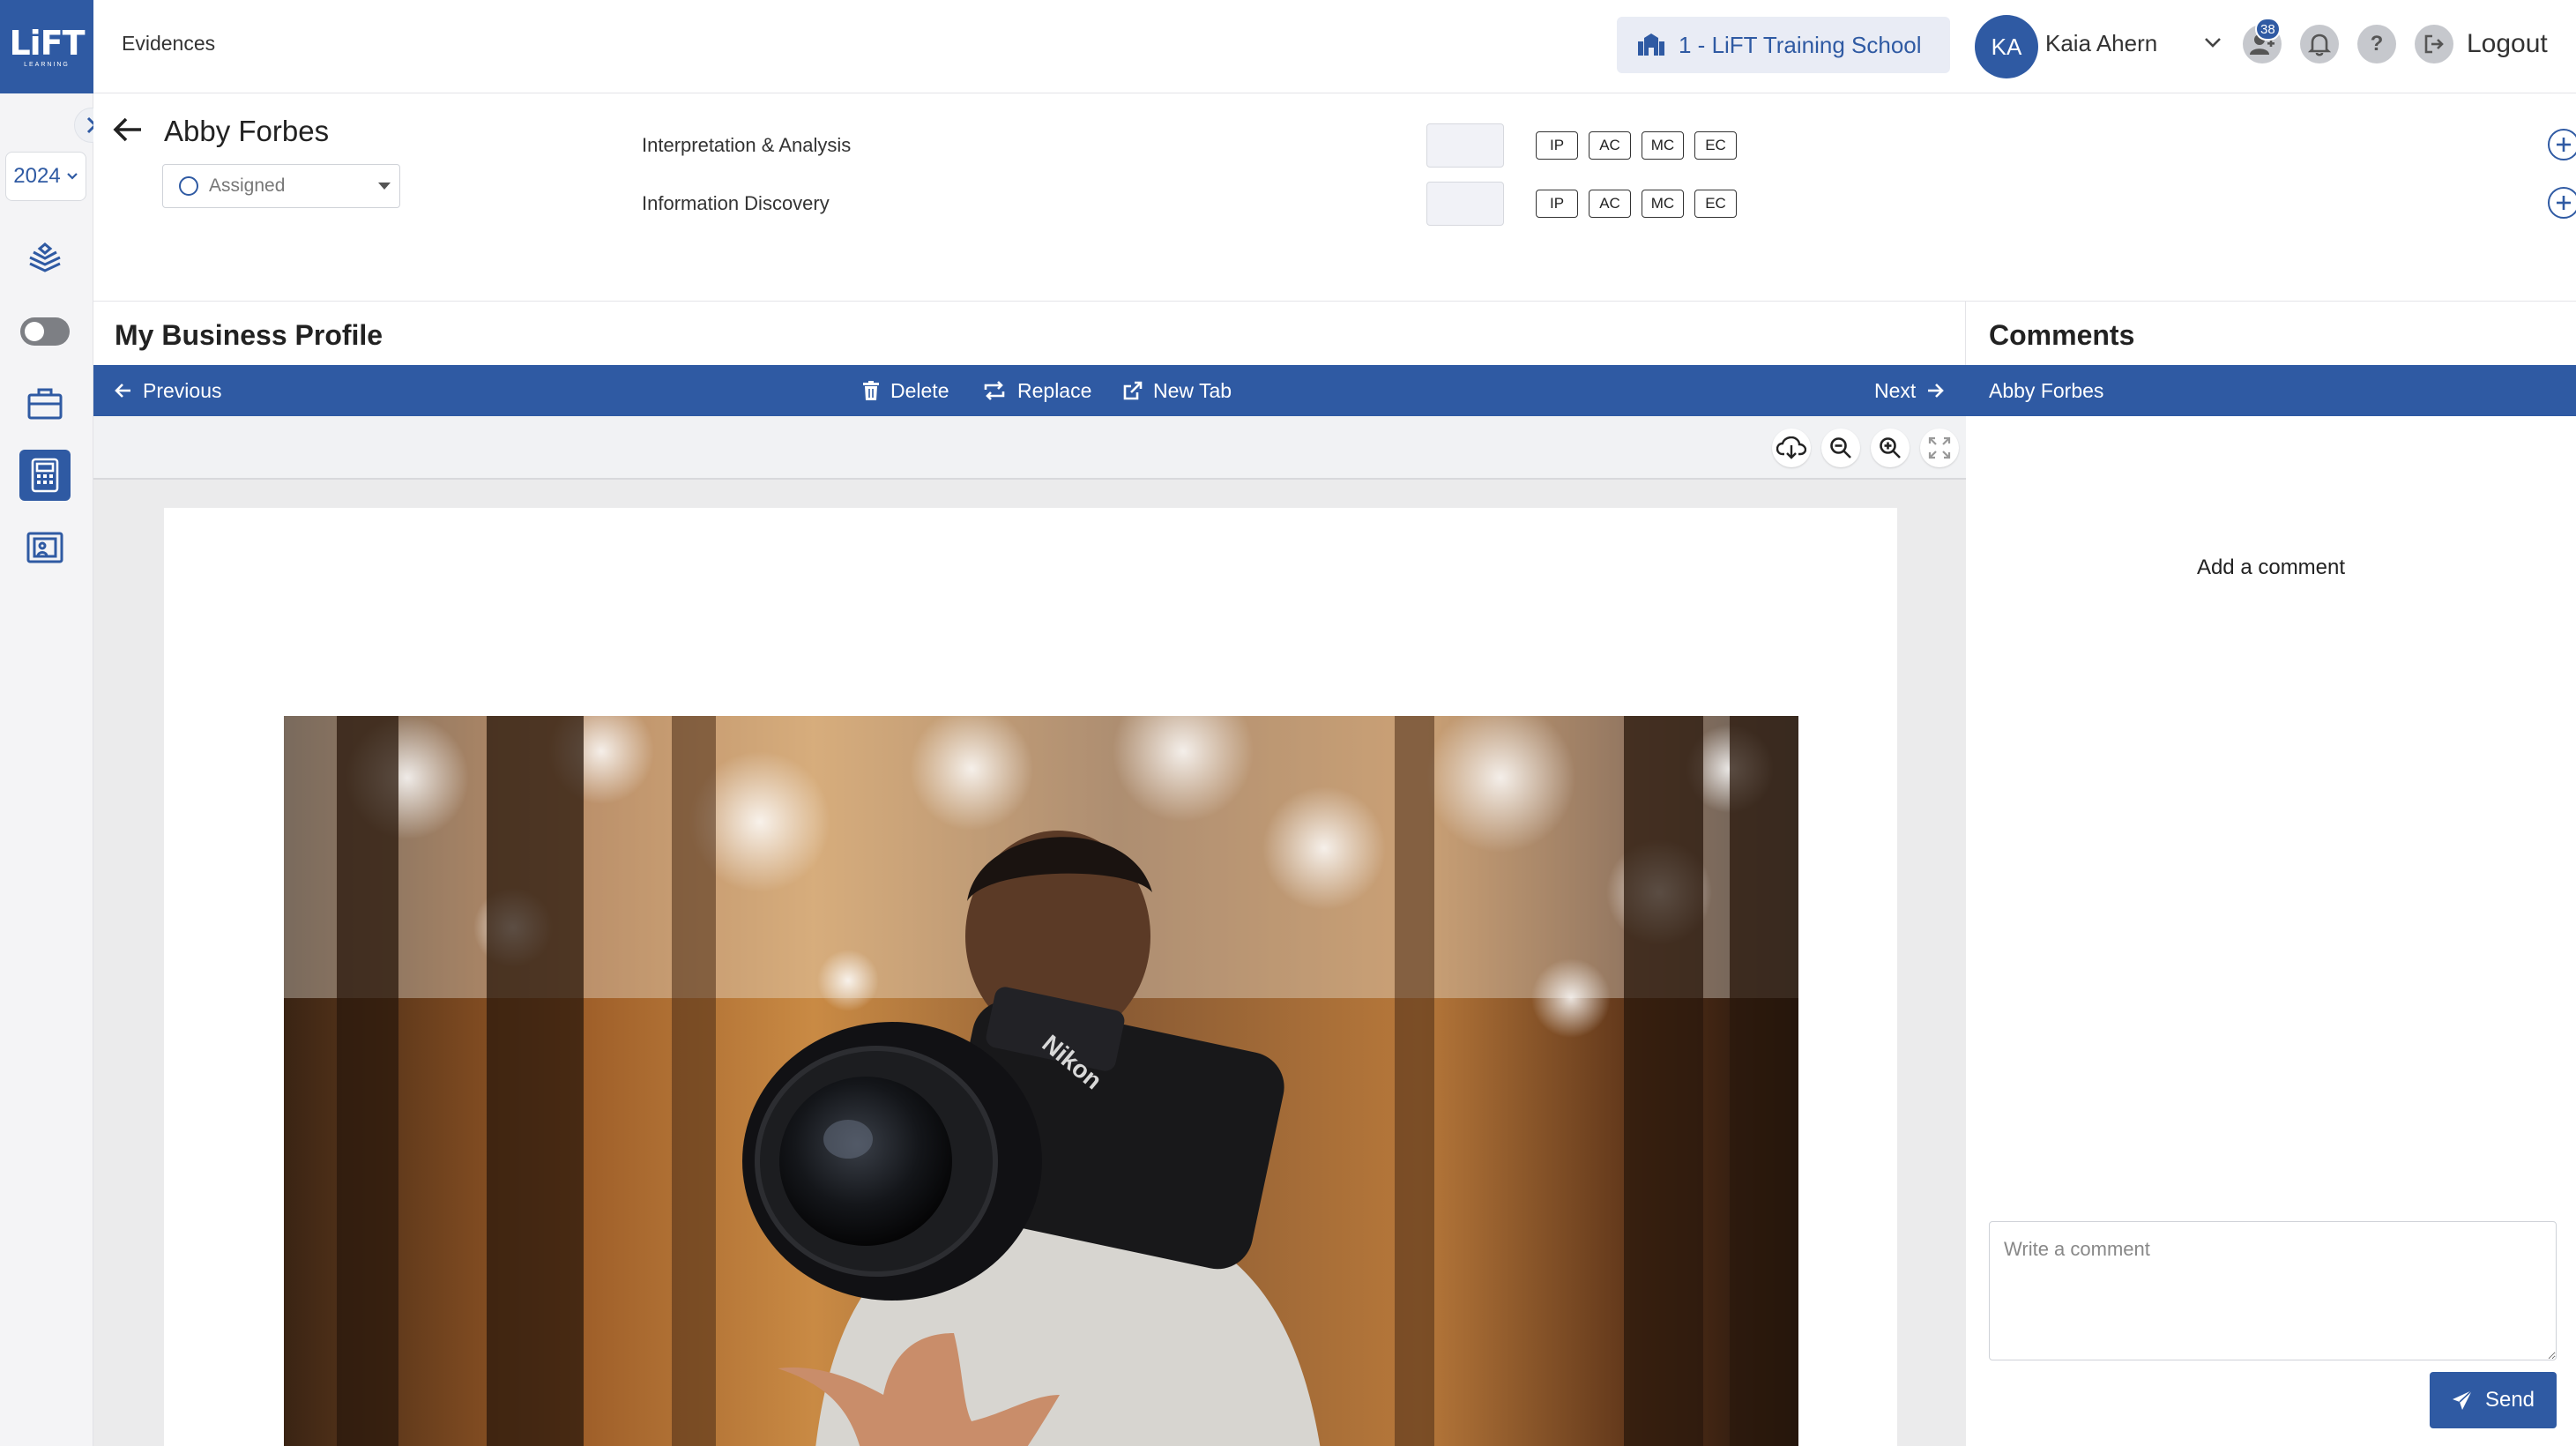 Image resolution: width=2576 pixels, height=1446 pixels. I want to click on criteria-row: Interpretation & Analysis IP AC MC EC x1, so click(1609, 145).